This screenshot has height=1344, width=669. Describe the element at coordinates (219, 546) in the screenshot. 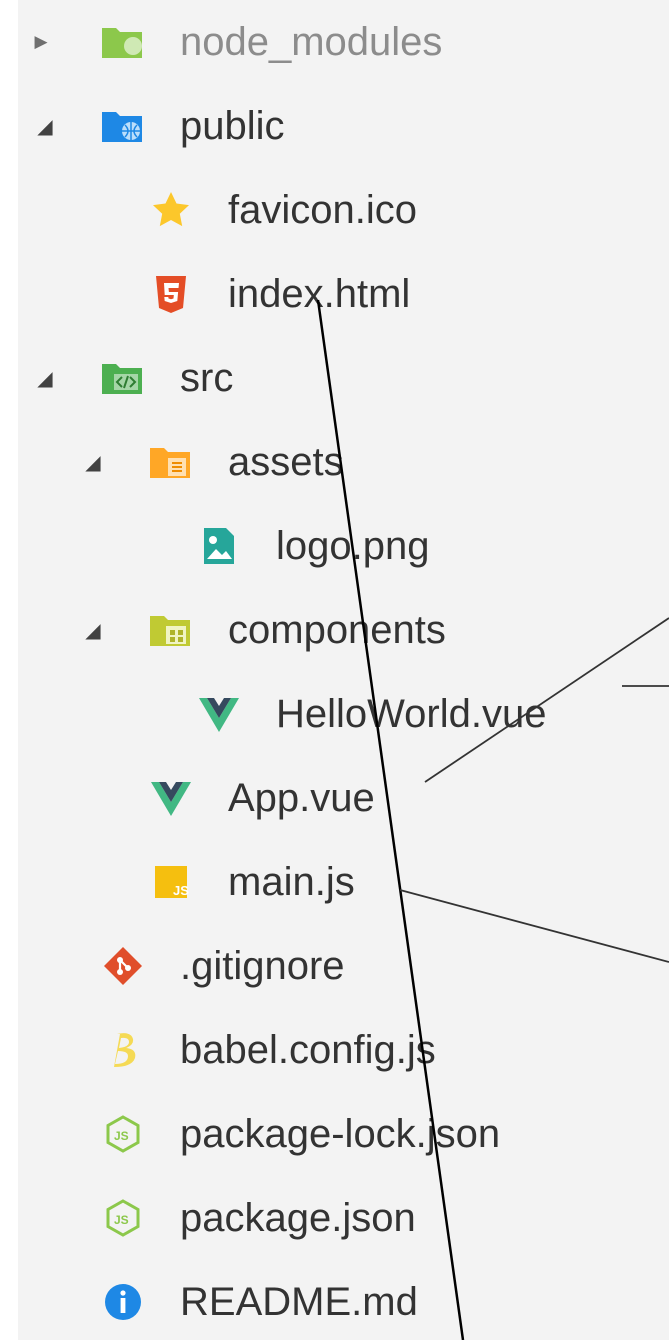

I see `image-file-icon` at that location.